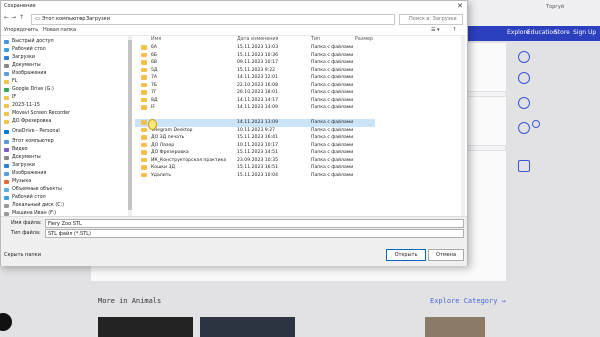 The width and height of the screenshot is (600, 337). I want to click on column-type: Тип, so click(315, 39).